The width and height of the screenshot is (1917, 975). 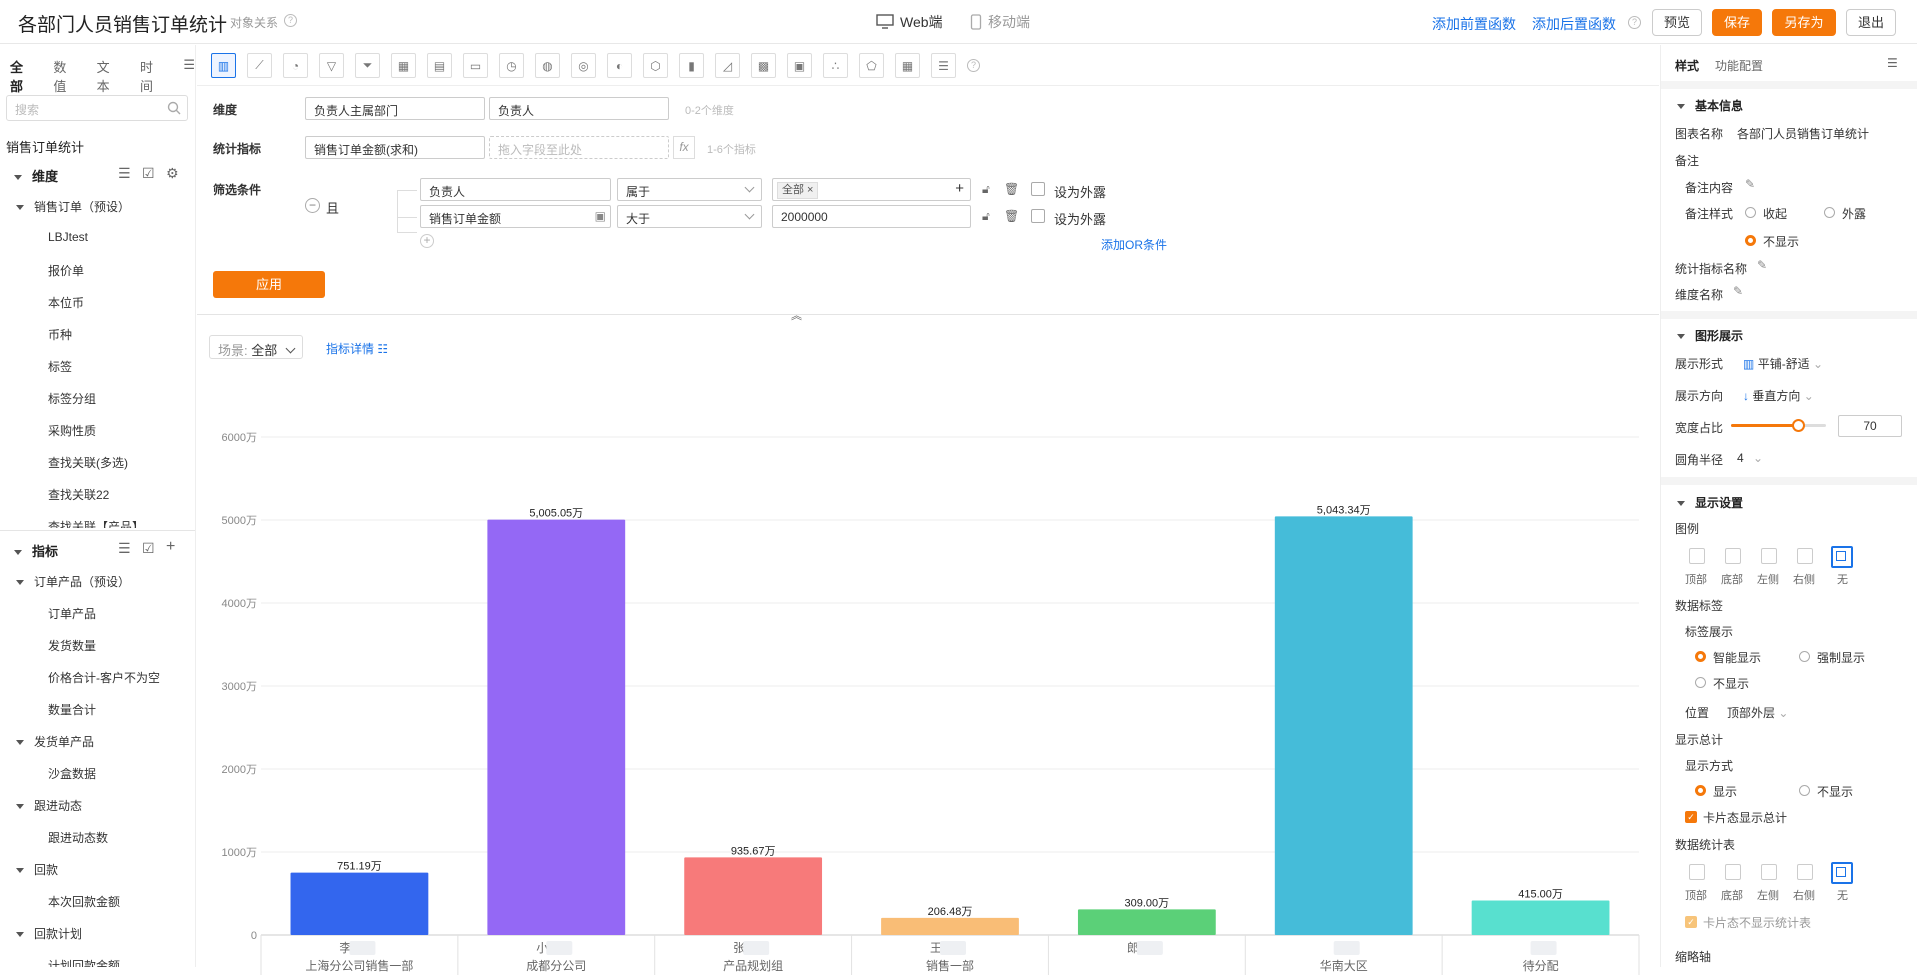 What do you see at coordinates (104, 677) in the screenshot?
I see `metric-item: 价格合计-客户不为空` at bounding box center [104, 677].